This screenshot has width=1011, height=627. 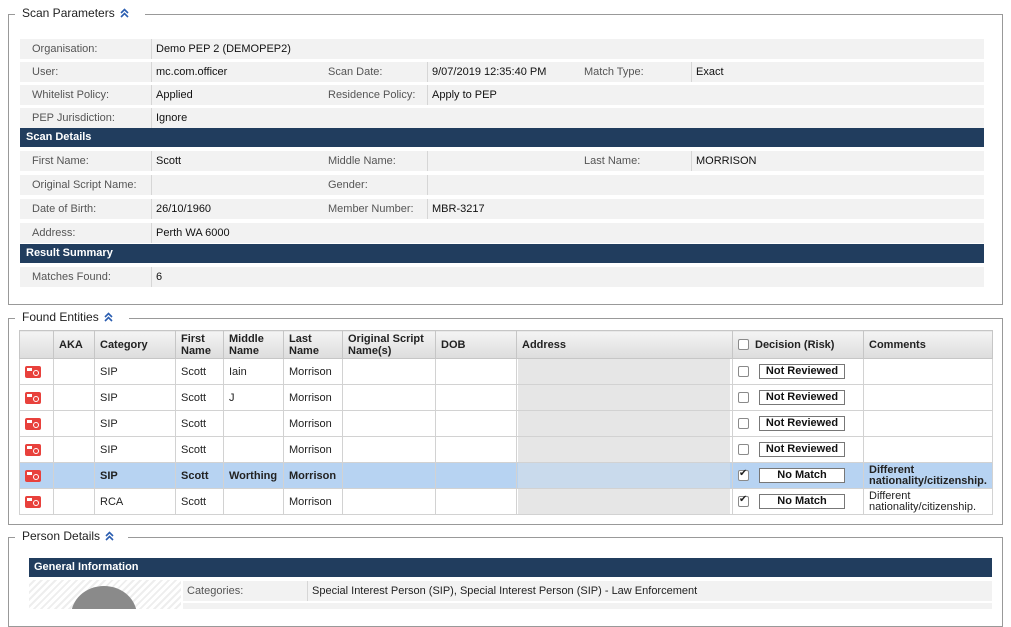 What do you see at coordinates (61, 536) in the screenshot?
I see `person-details-title: Person Details` at bounding box center [61, 536].